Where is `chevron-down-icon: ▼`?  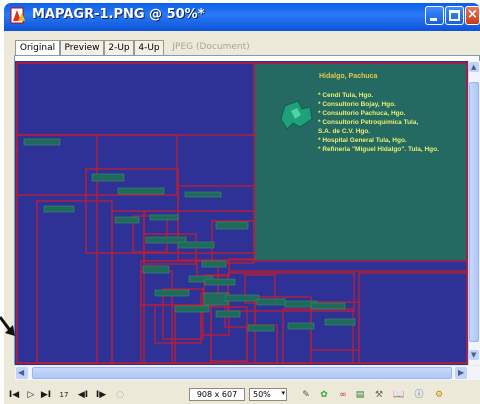 chevron-down-icon: ▼ is located at coordinates (474, 355).